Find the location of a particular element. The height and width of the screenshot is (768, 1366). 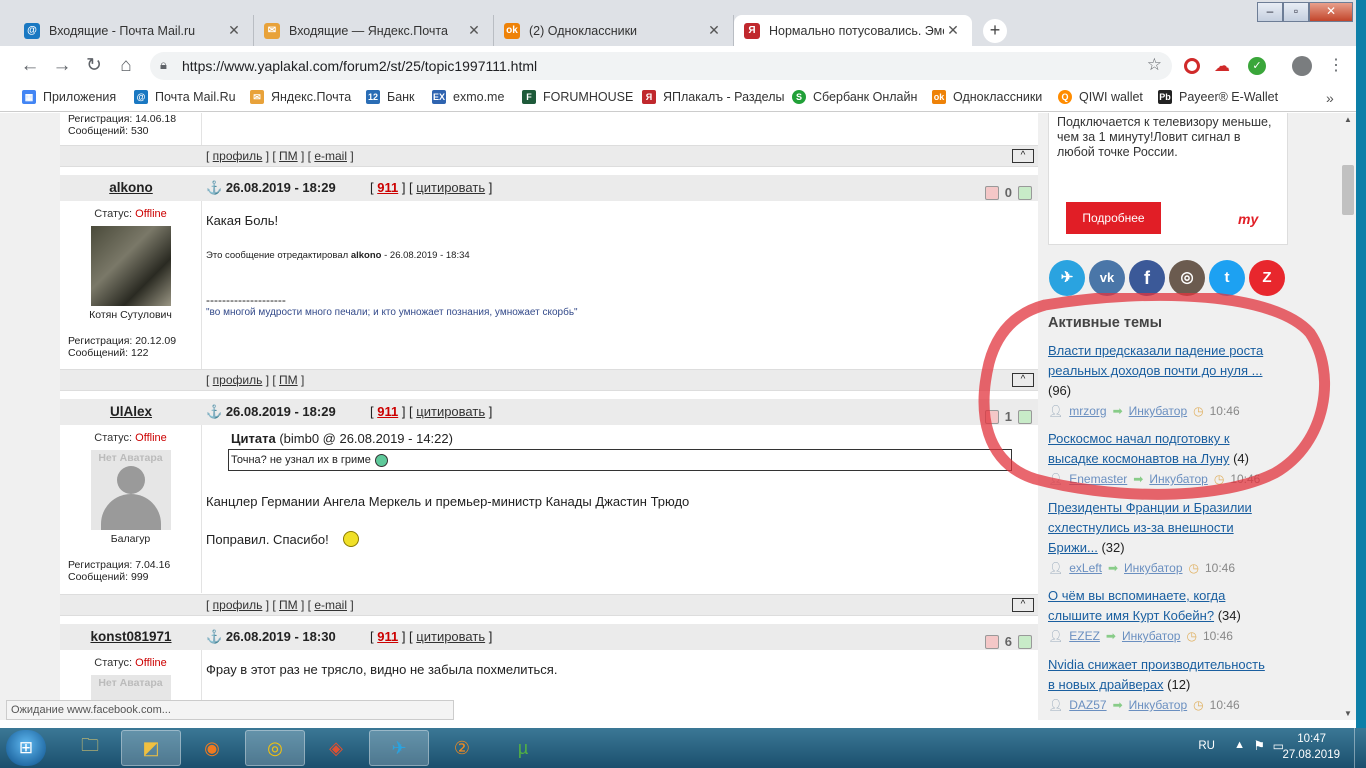

topic-user: exLeft is located at coordinates (1085, 568).